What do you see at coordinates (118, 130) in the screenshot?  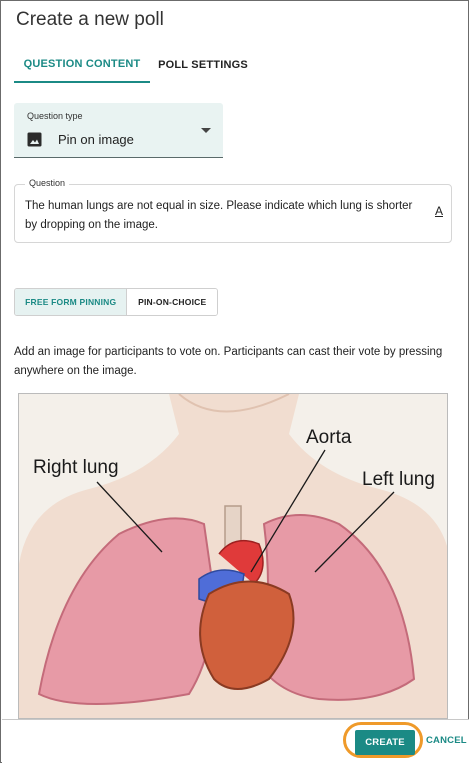 I see `question-type-select: Question type Pin on image` at bounding box center [118, 130].